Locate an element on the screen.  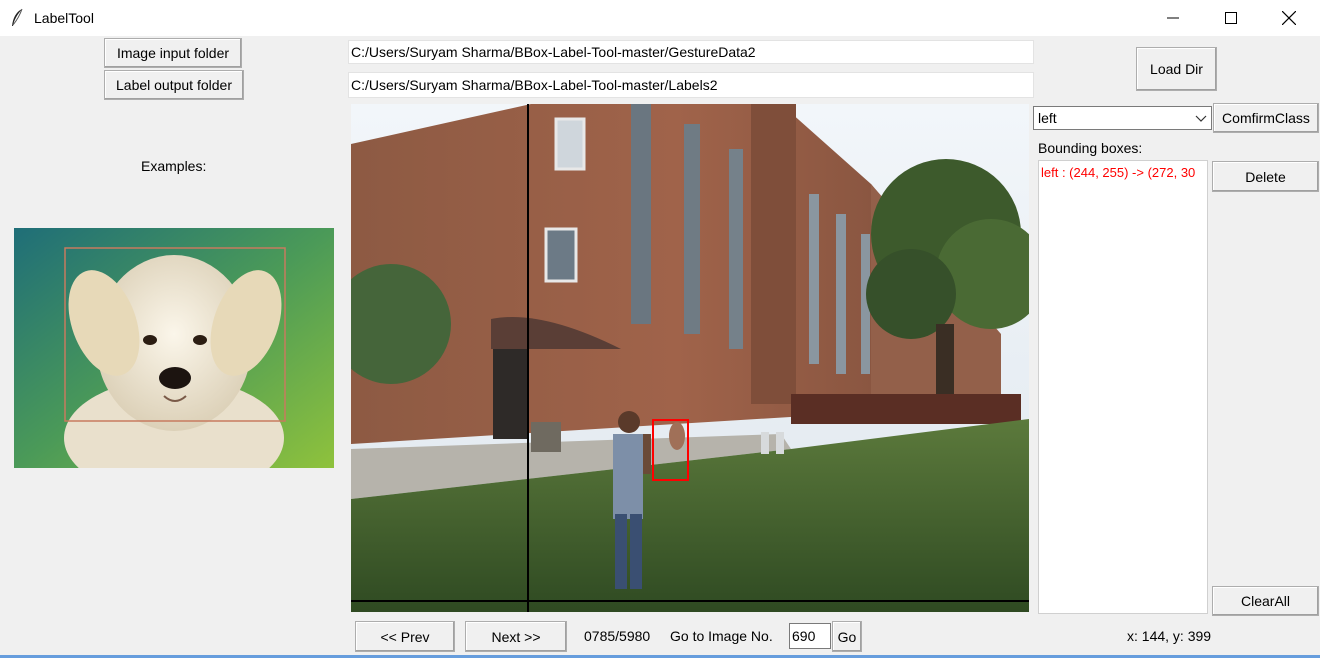
examples-label: Examples: is located at coordinates (174, 166).